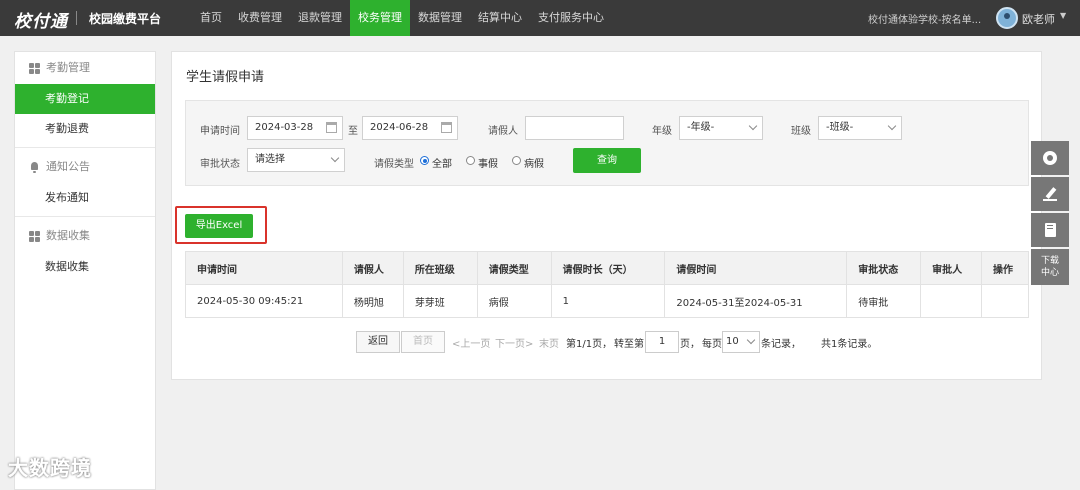 The width and height of the screenshot is (1080, 490). What do you see at coordinates (399, 127) in the screenshot?
I see `date-to-value: 2024-06-28` at bounding box center [399, 127].